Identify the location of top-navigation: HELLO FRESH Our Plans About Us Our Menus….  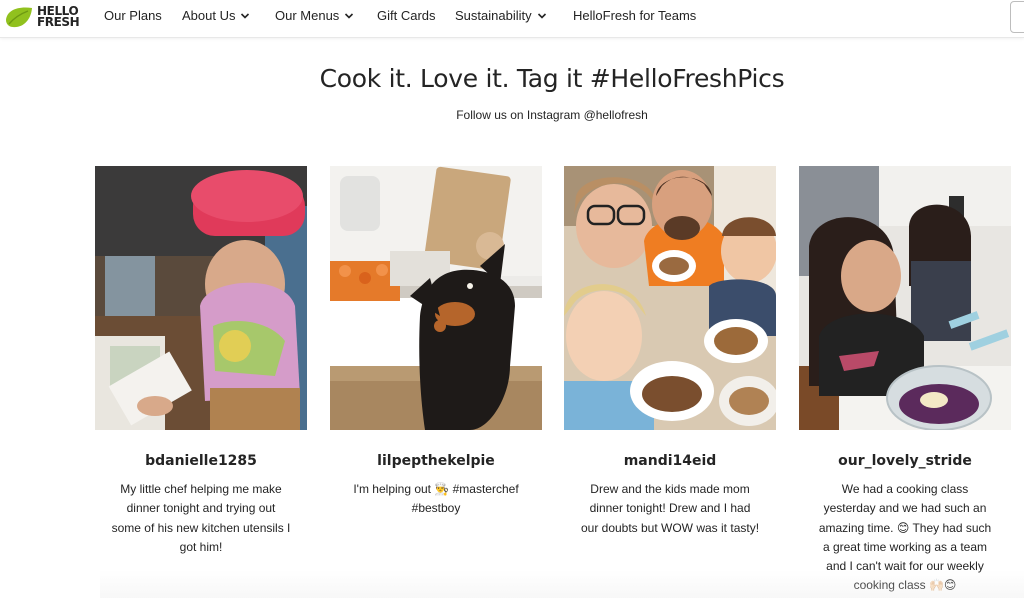
(512, 19).